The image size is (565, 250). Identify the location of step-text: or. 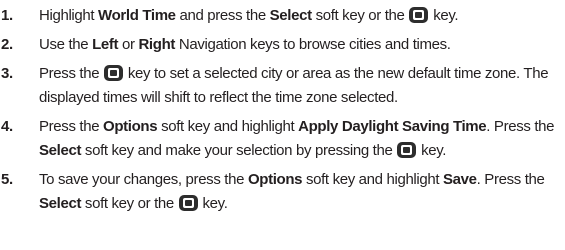
(128, 44).